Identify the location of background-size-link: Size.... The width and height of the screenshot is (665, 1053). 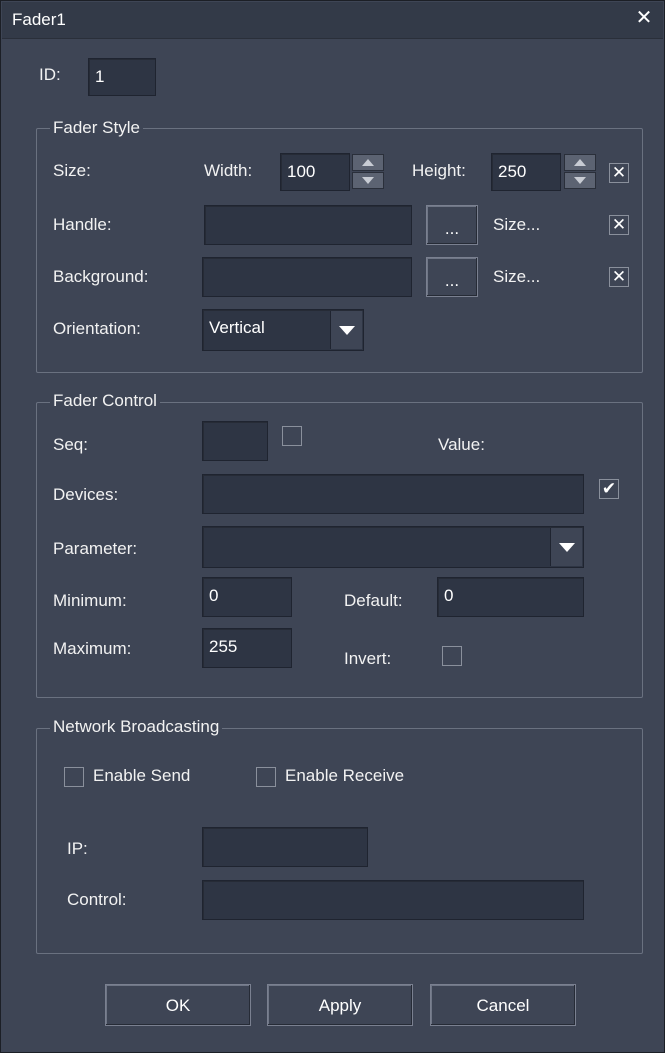
(516, 277).